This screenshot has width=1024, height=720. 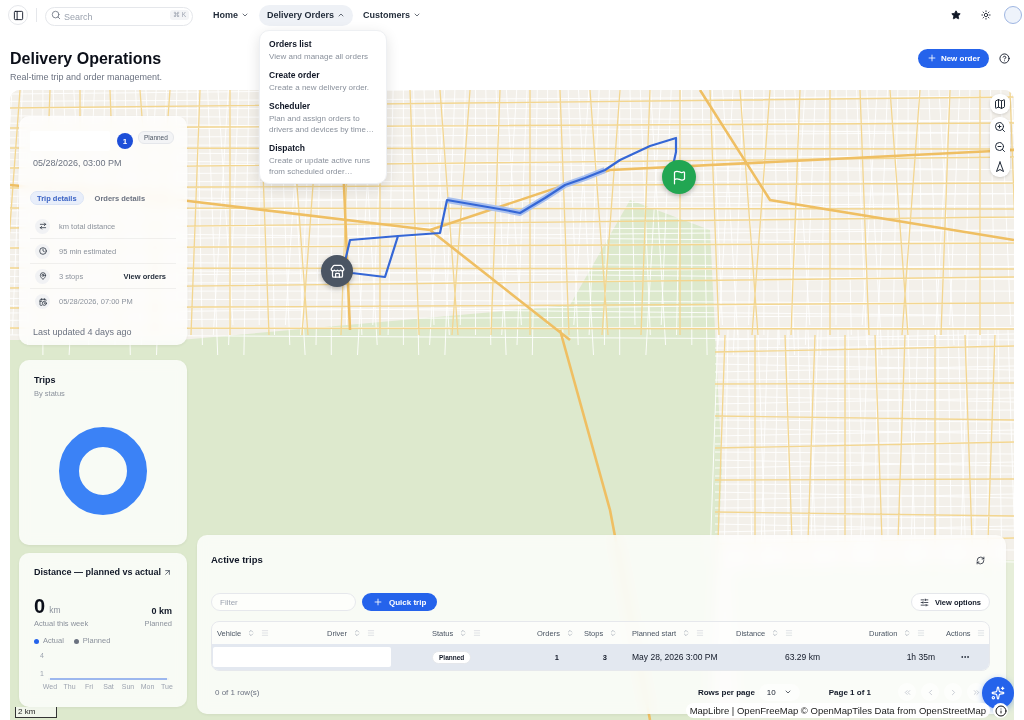 I want to click on rows-per-page-select: 10, so click(x=779, y=692).